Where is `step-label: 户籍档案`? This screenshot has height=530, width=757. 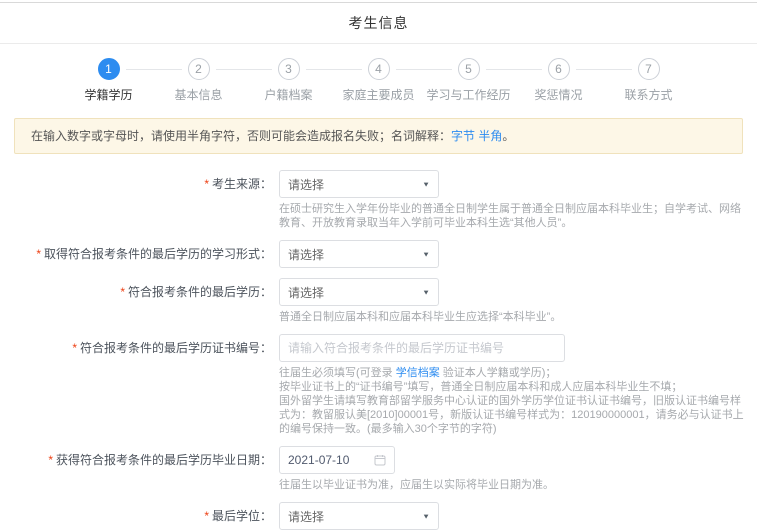 step-label: 户籍档案 is located at coordinates (288, 95).